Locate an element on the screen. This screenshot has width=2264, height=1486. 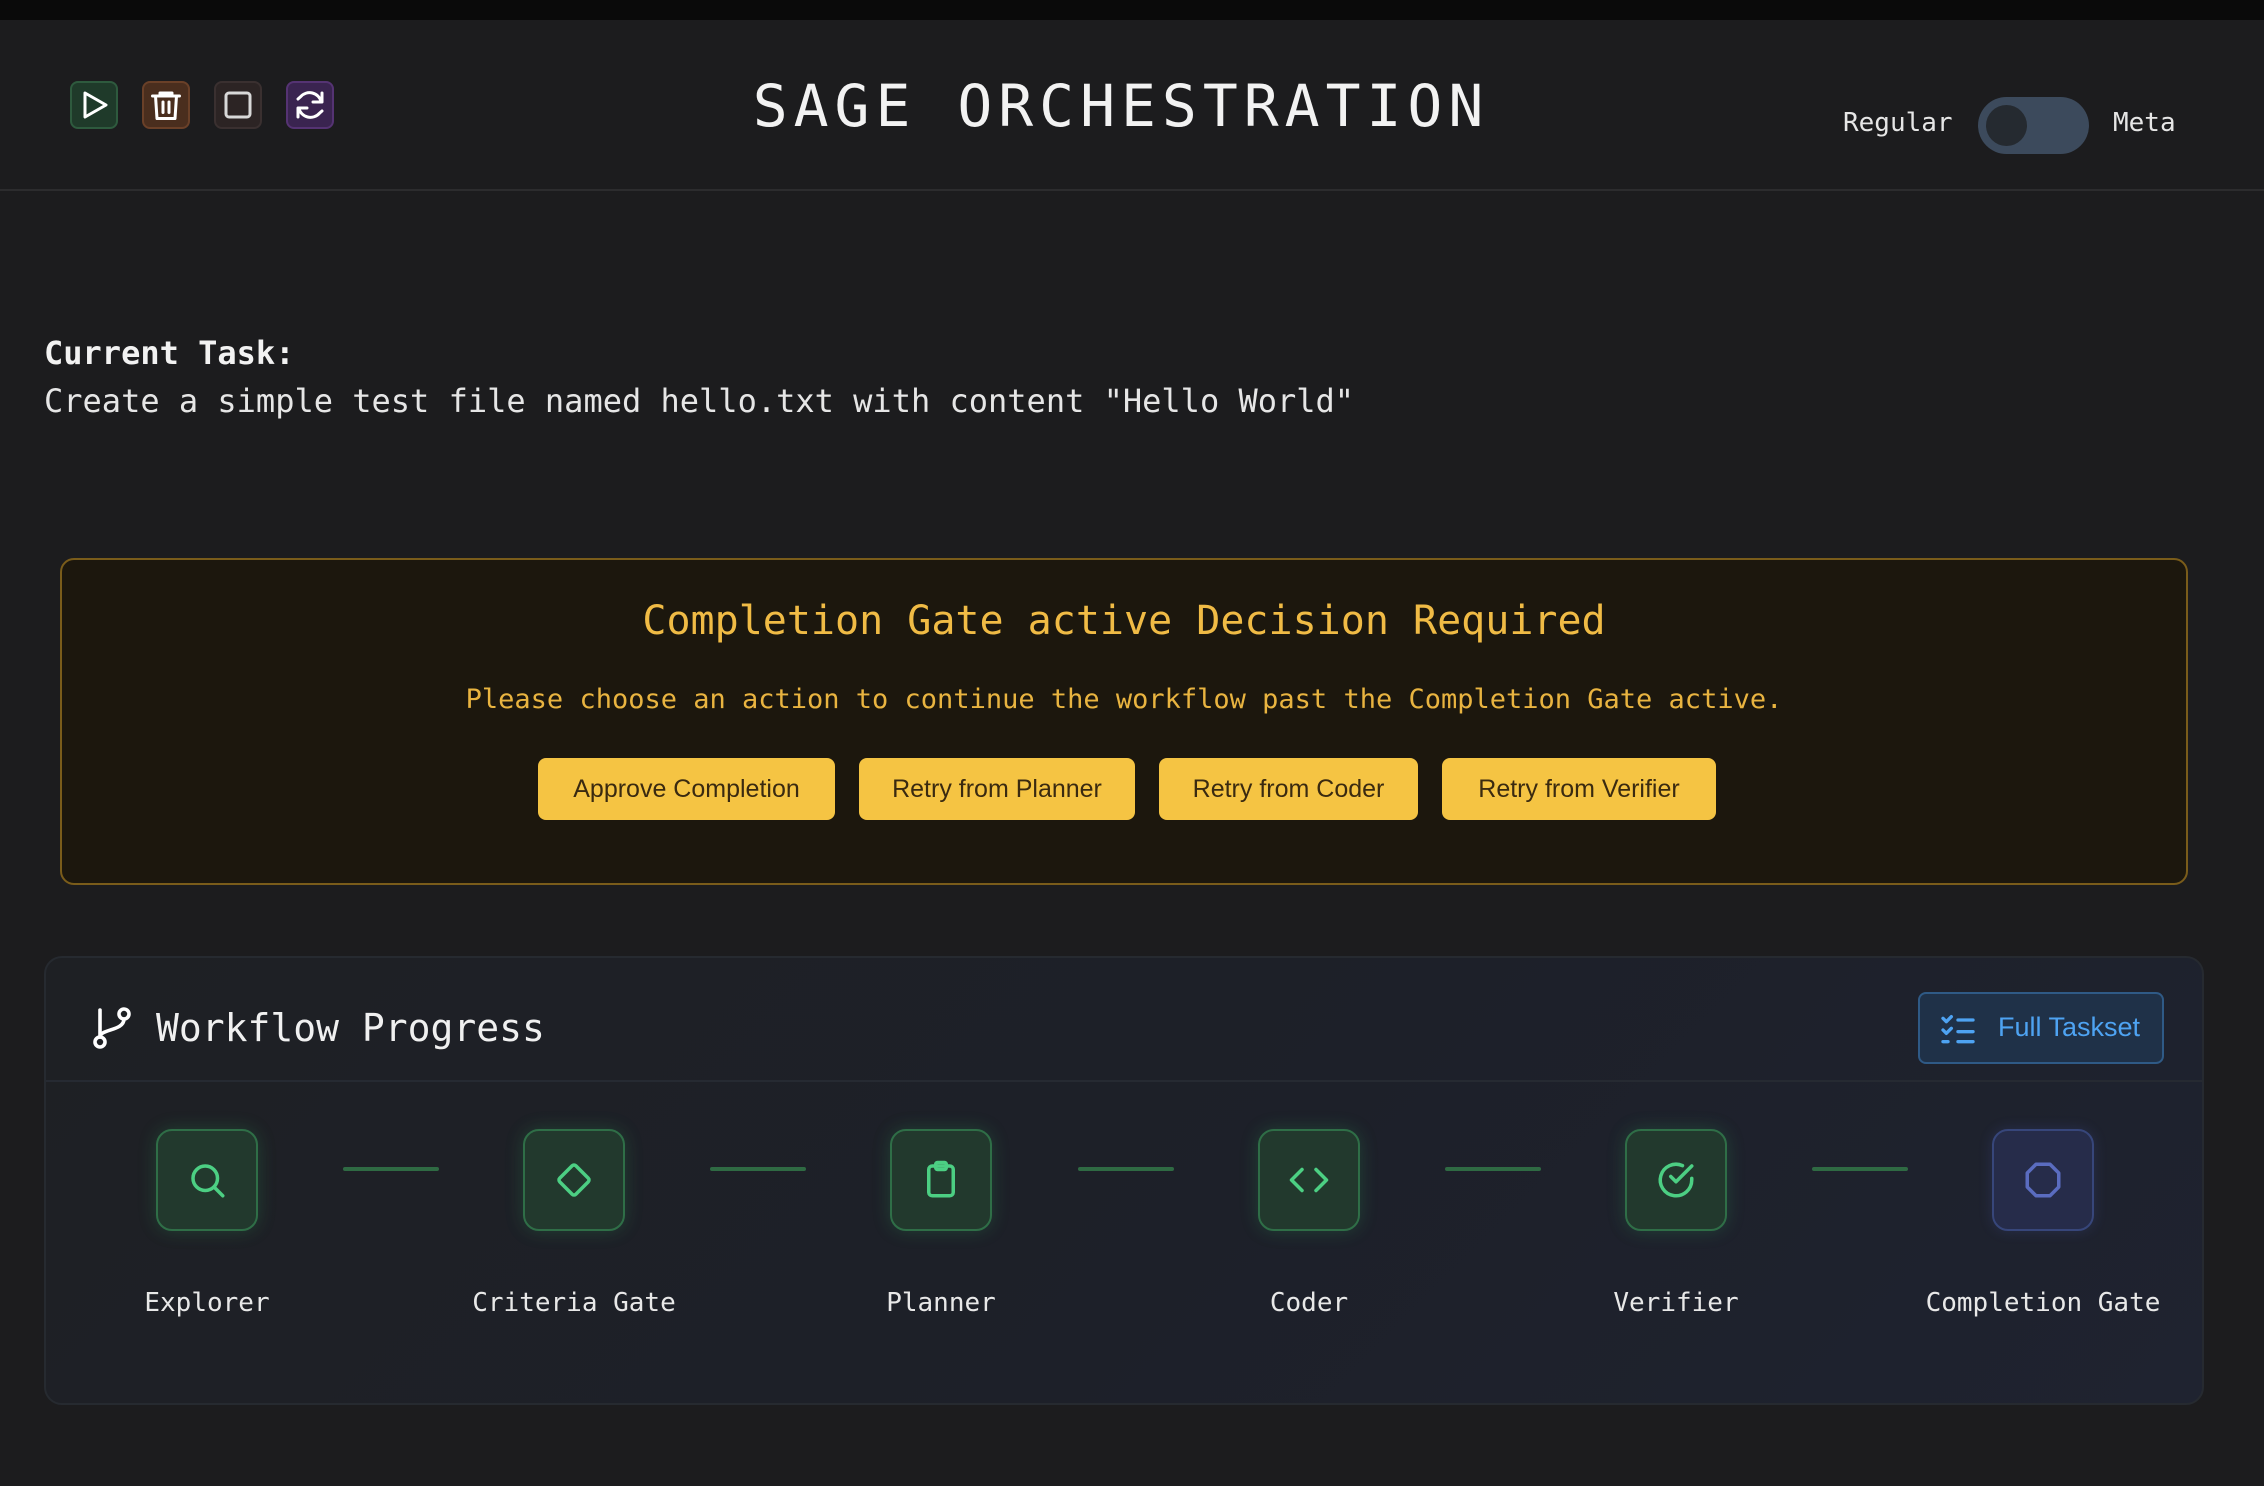
decision-title: Completion Gate active Decision Required is located at coordinates (1124, 621).